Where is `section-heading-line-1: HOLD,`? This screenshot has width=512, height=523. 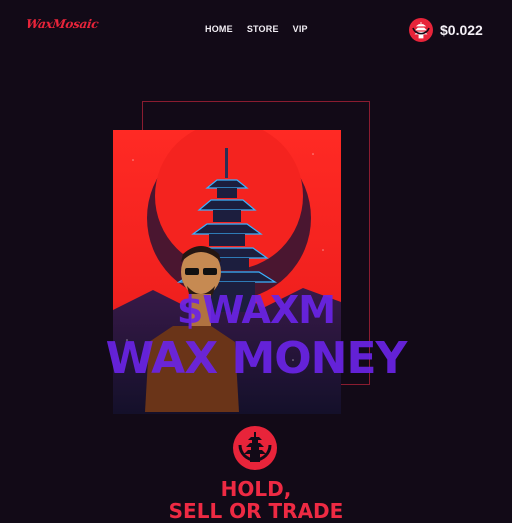 section-heading-line-1: HOLD, is located at coordinates (256, 489).